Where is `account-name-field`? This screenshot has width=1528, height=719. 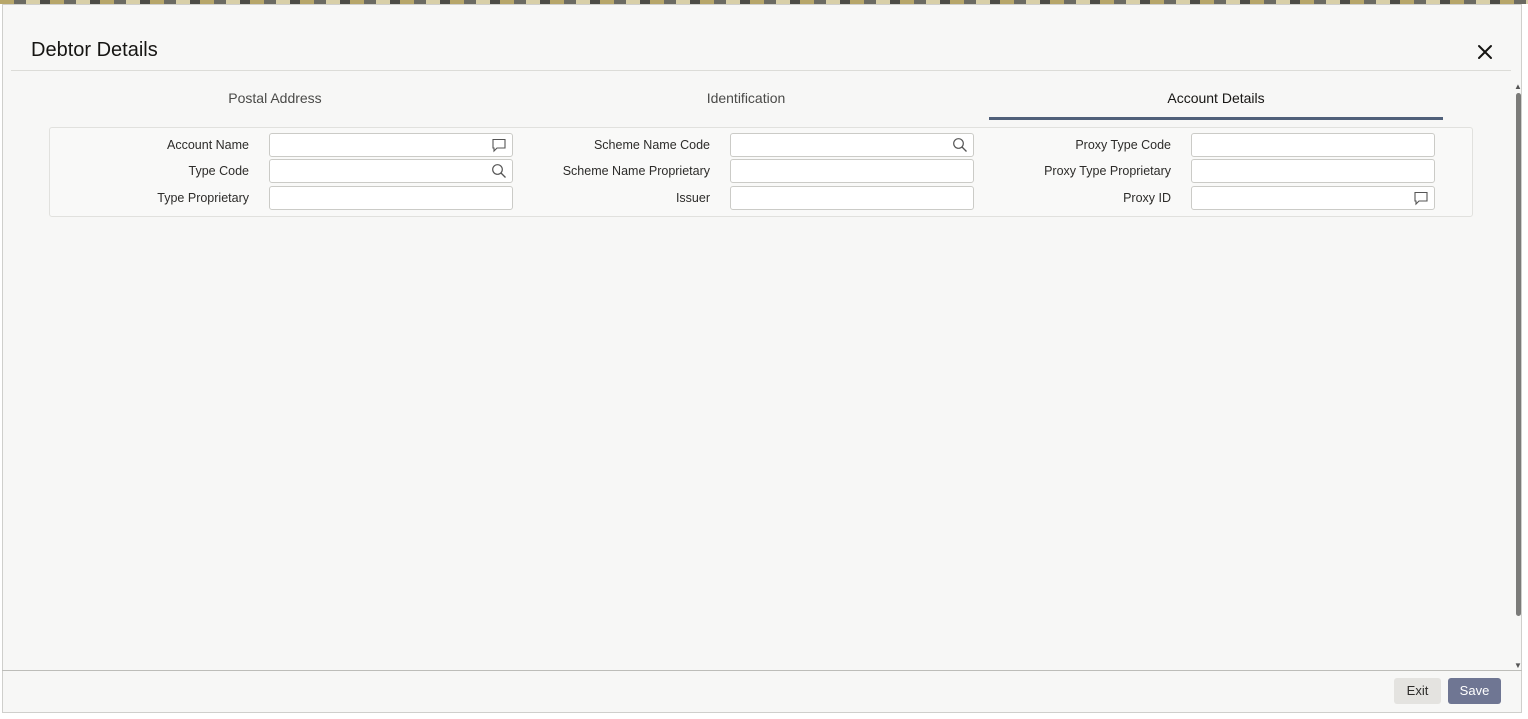
account-name-field is located at coordinates (391, 145).